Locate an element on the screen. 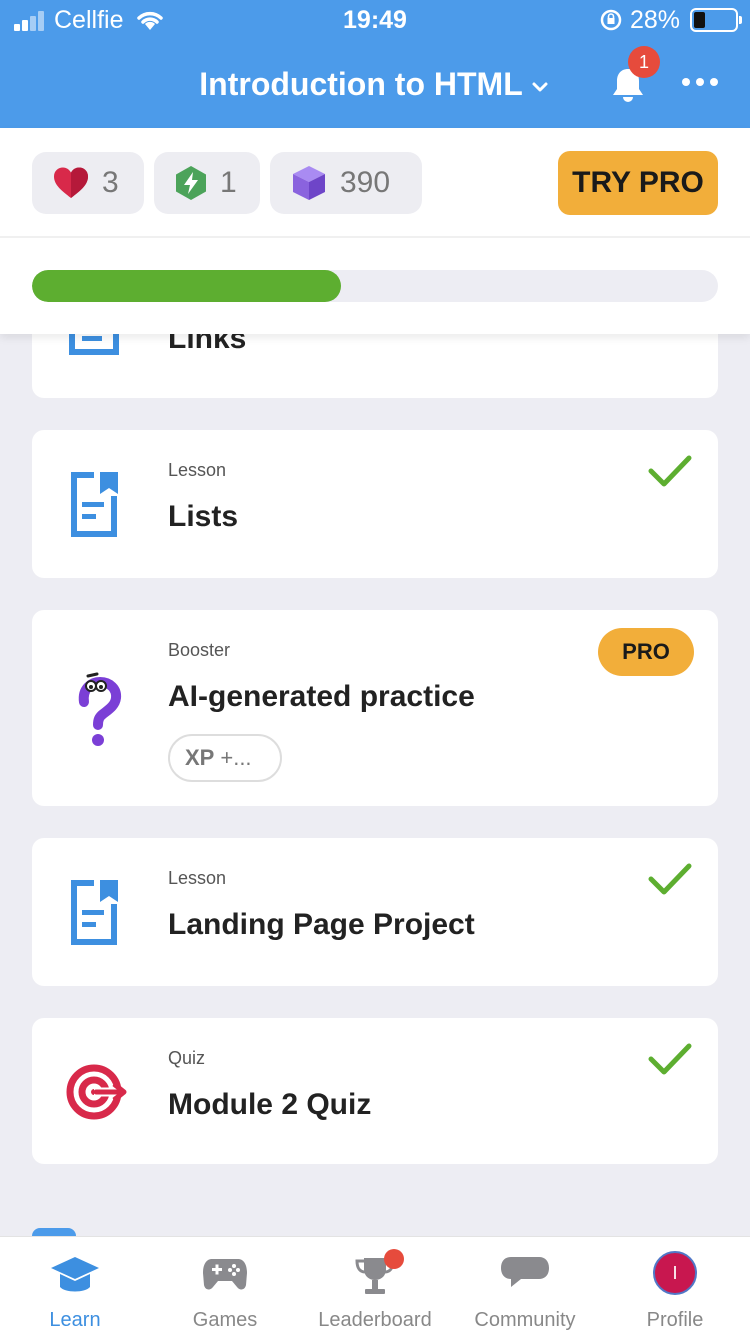 The height and width of the screenshot is (1334, 750). pro-badge: PRO is located at coordinates (646, 652).